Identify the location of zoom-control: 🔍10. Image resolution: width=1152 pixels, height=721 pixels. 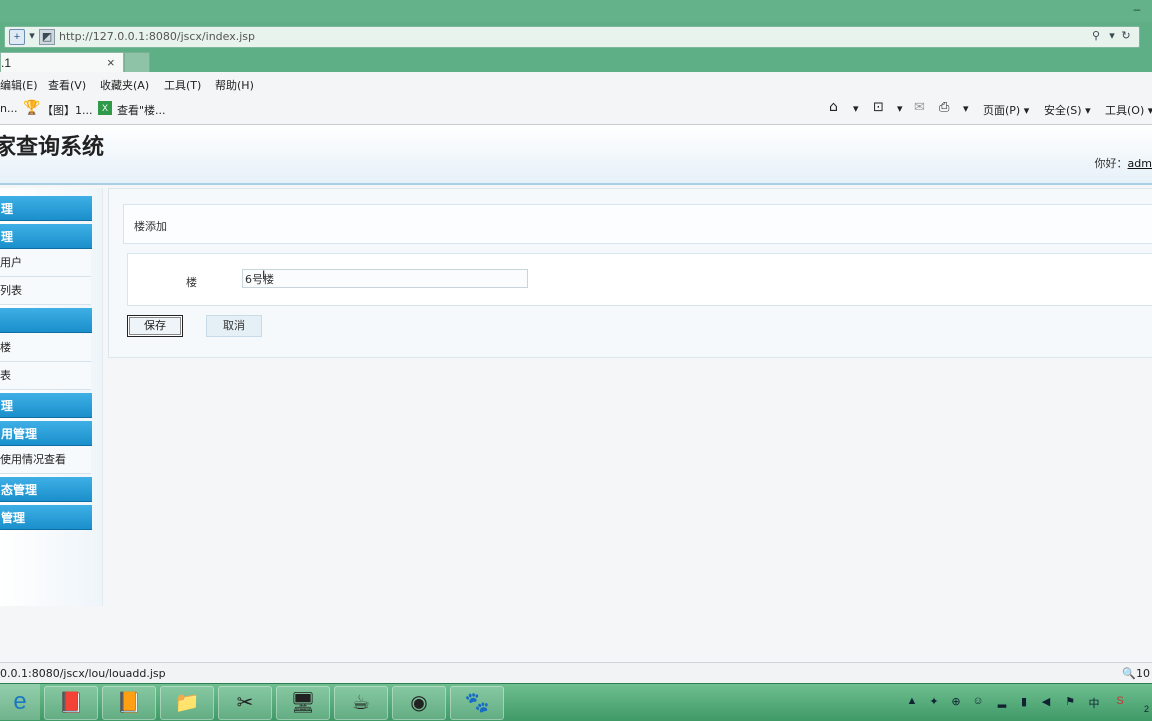
(1136, 673).